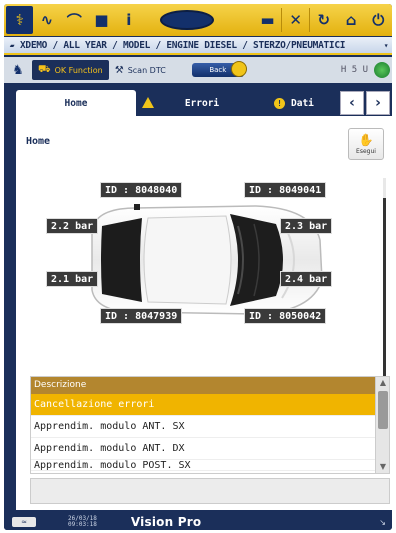 This screenshot has height=533, width=396. What do you see at coordinates (382, 70) in the screenshot?
I see `connection-icon` at bounding box center [382, 70].